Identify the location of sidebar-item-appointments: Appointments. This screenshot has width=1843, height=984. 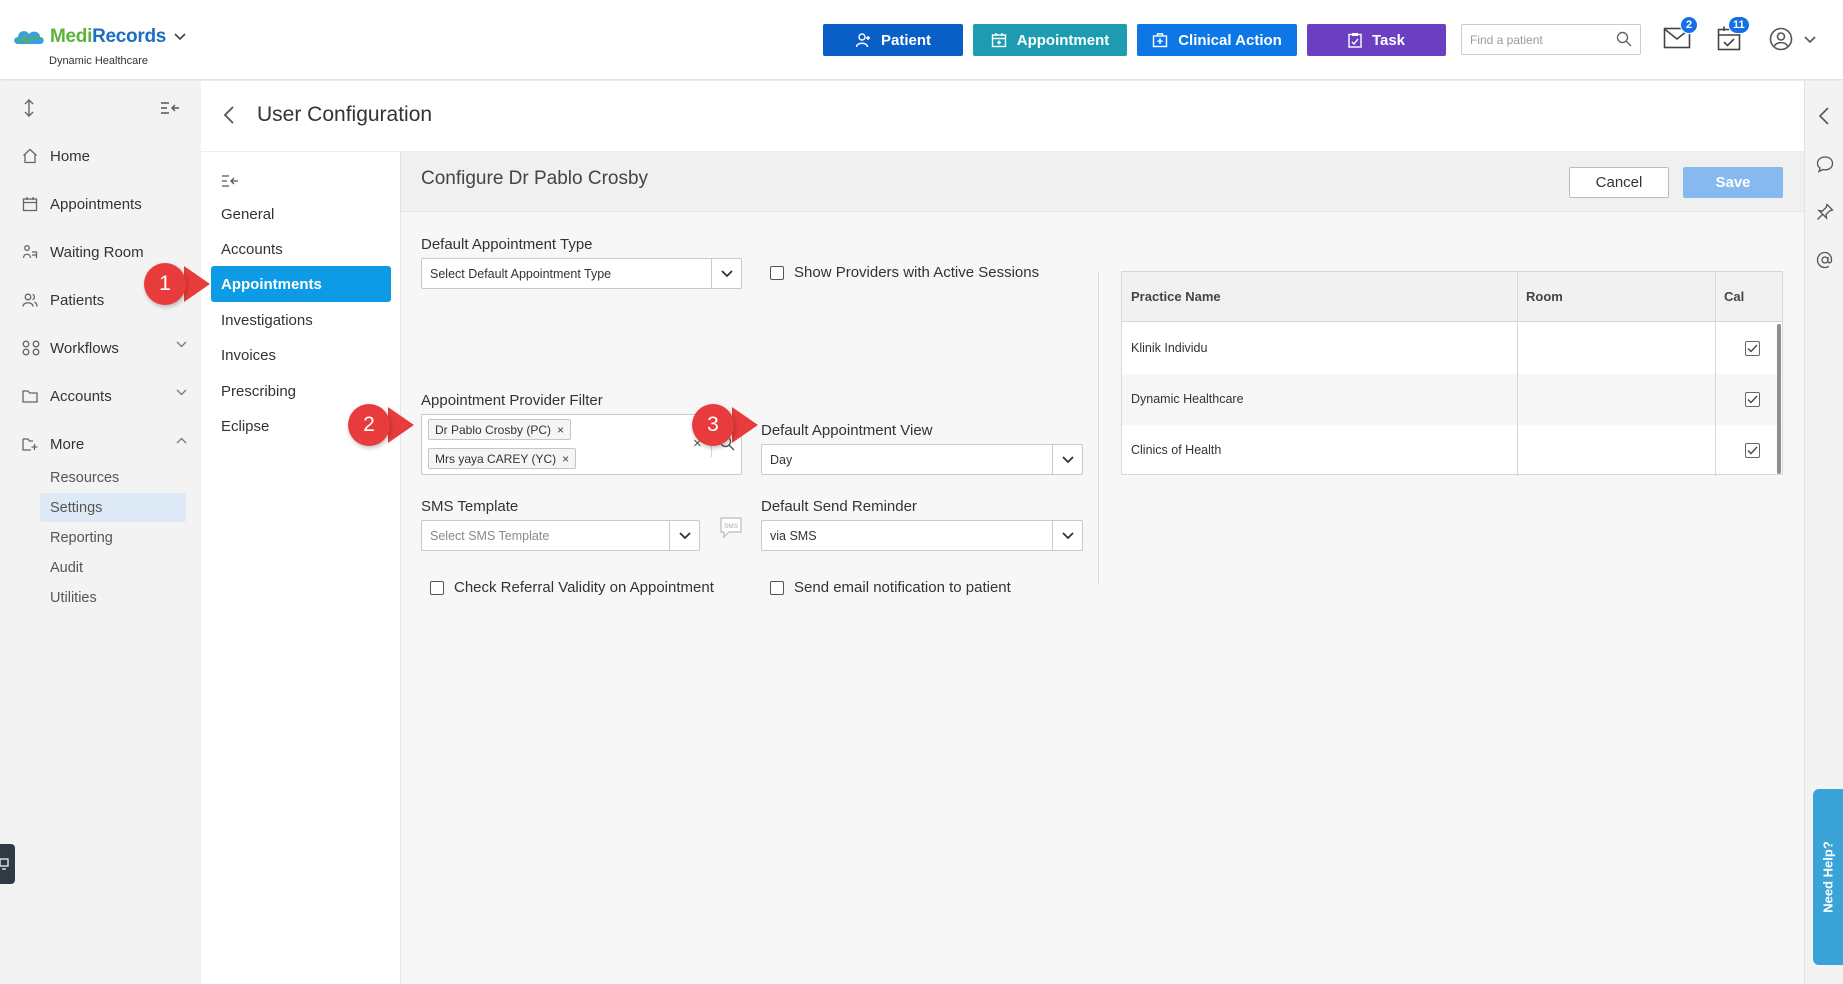
(104, 204).